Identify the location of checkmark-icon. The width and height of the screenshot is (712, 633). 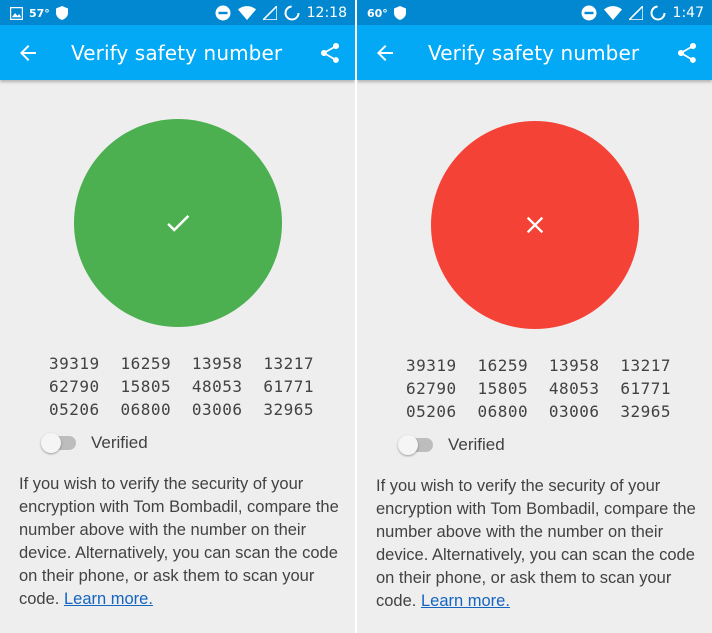
(178, 223).